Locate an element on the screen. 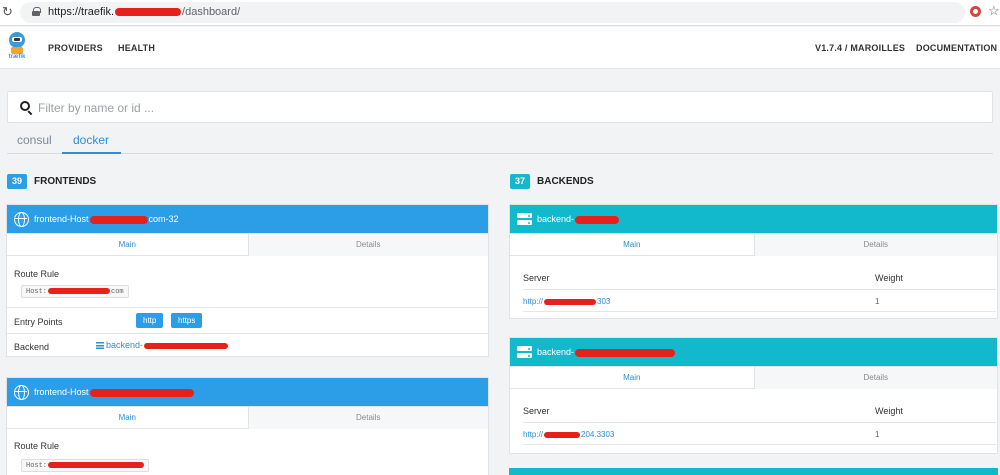 Image resolution: width=1000 pixels, height=475 pixels. entry-point-badge-http: http is located at coordinates (150, 320).